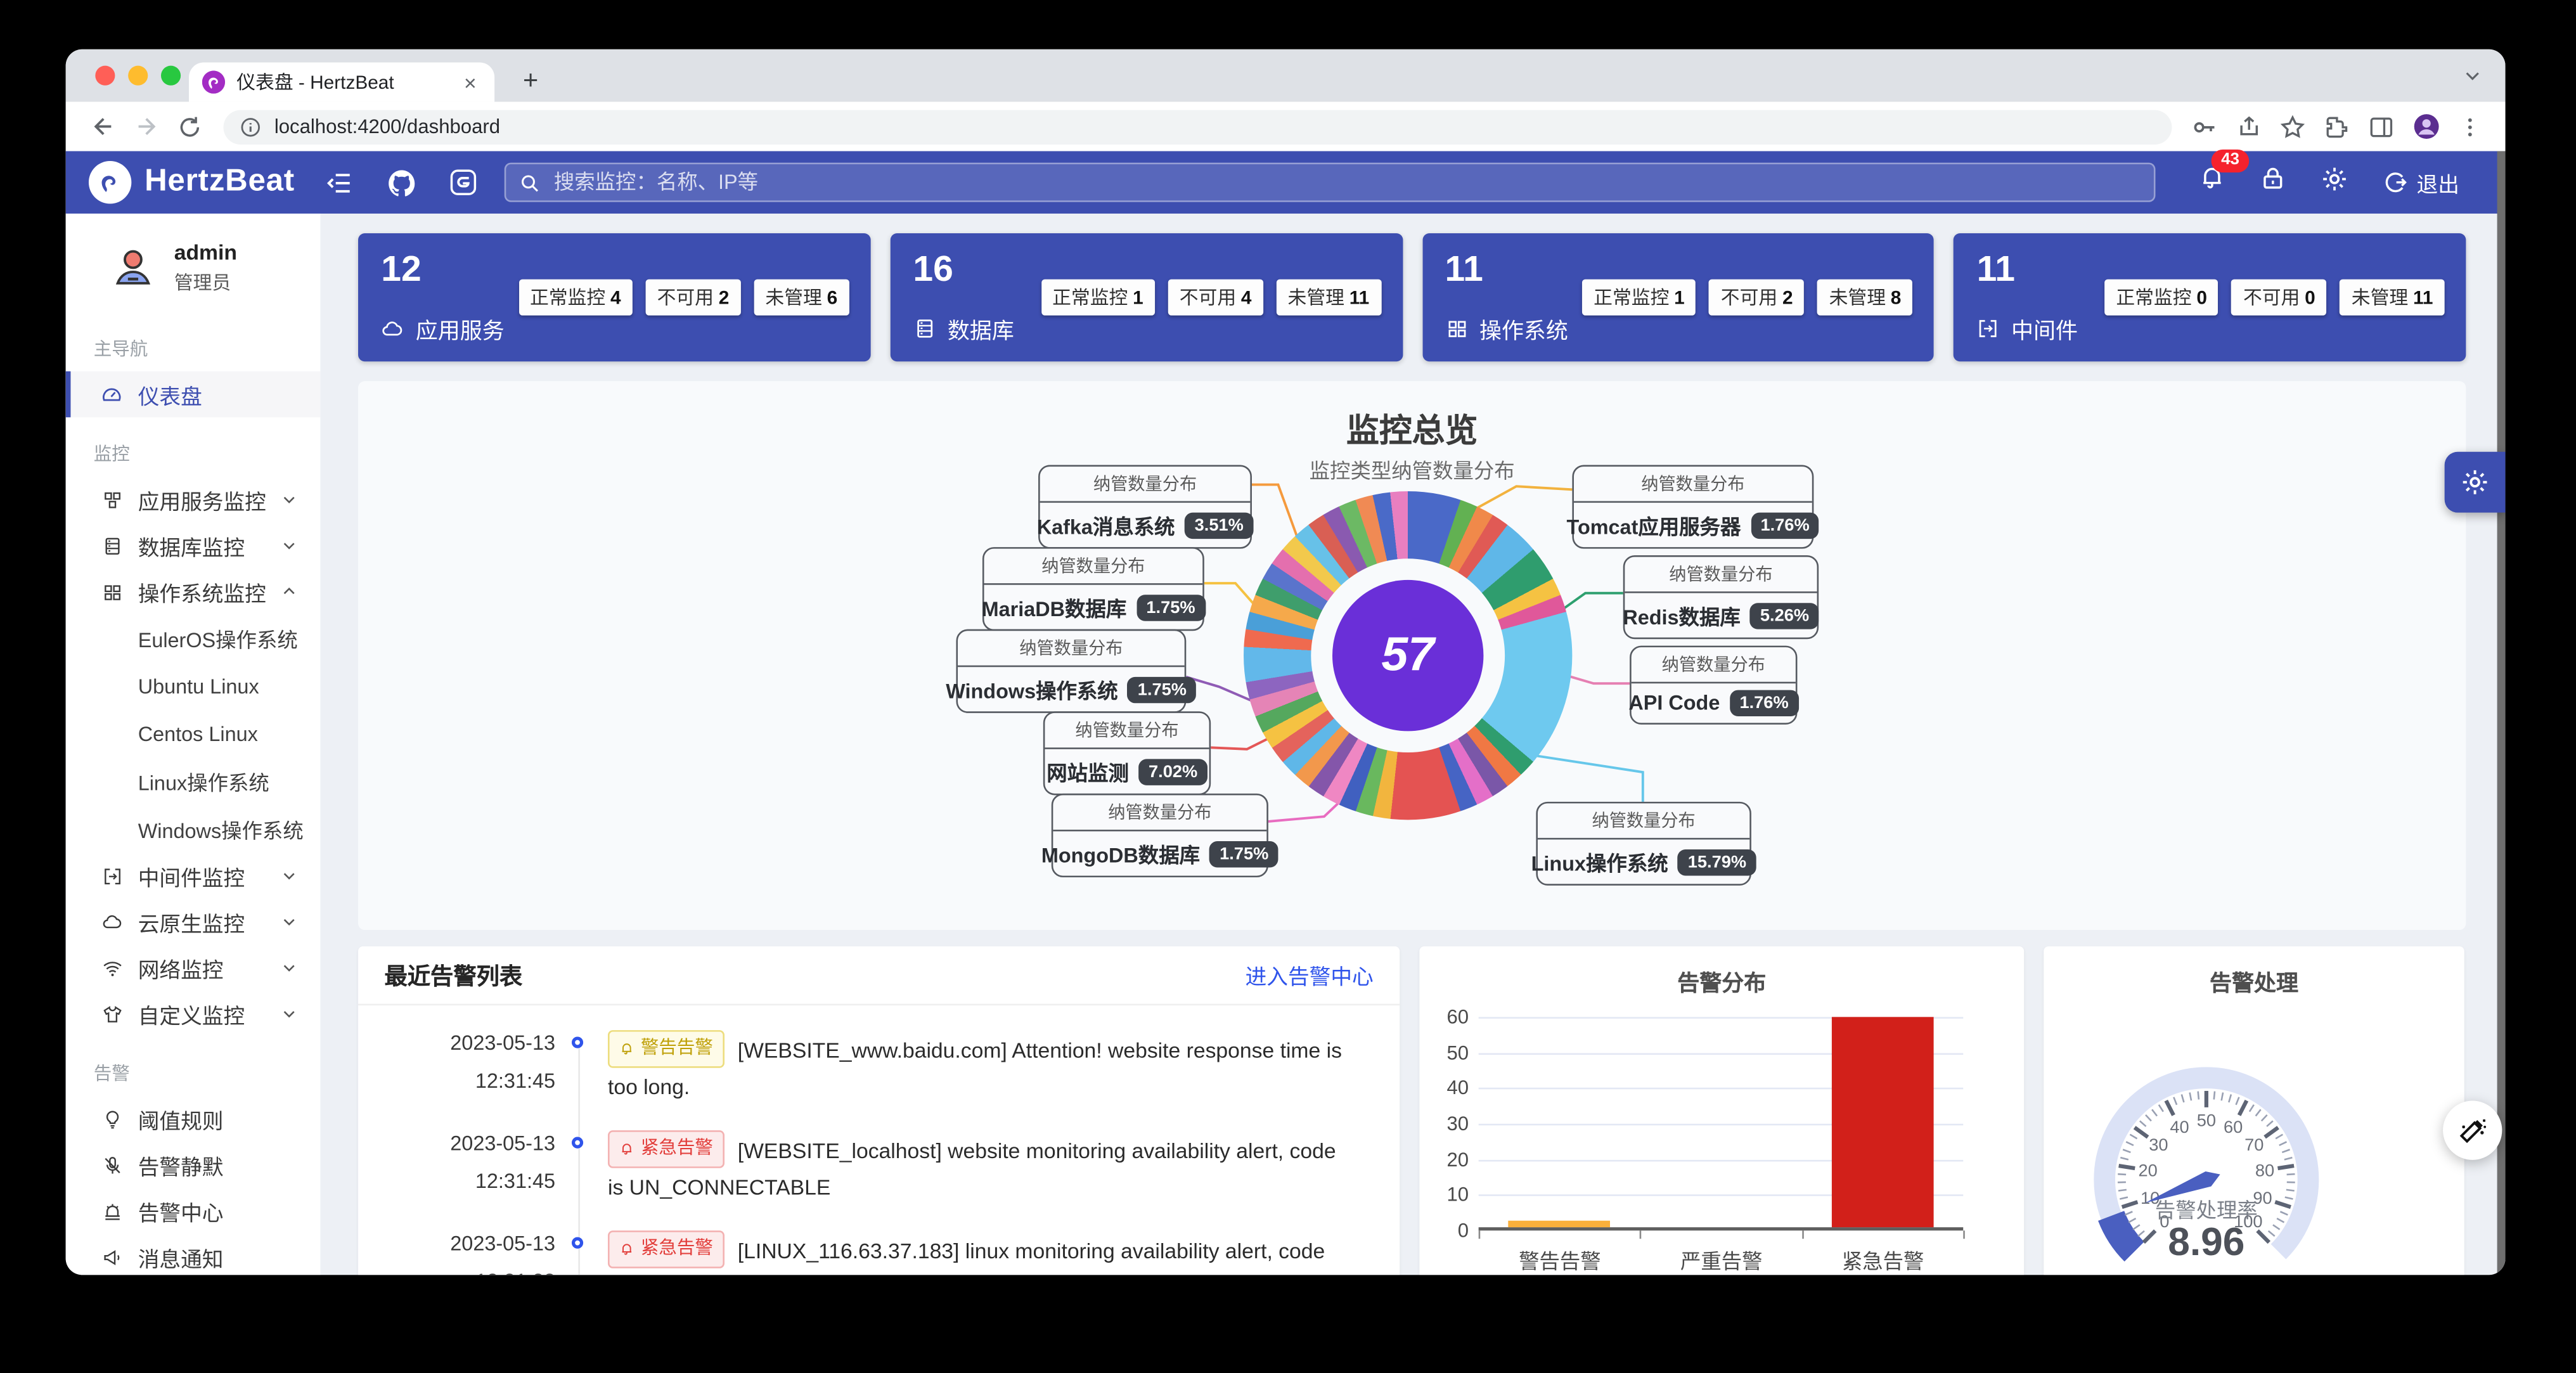 This screenshot has height=1373, width=2576. I want to click on sidebar-subitem-ubuntu: Ubuntu Linux, so click(193, 686).